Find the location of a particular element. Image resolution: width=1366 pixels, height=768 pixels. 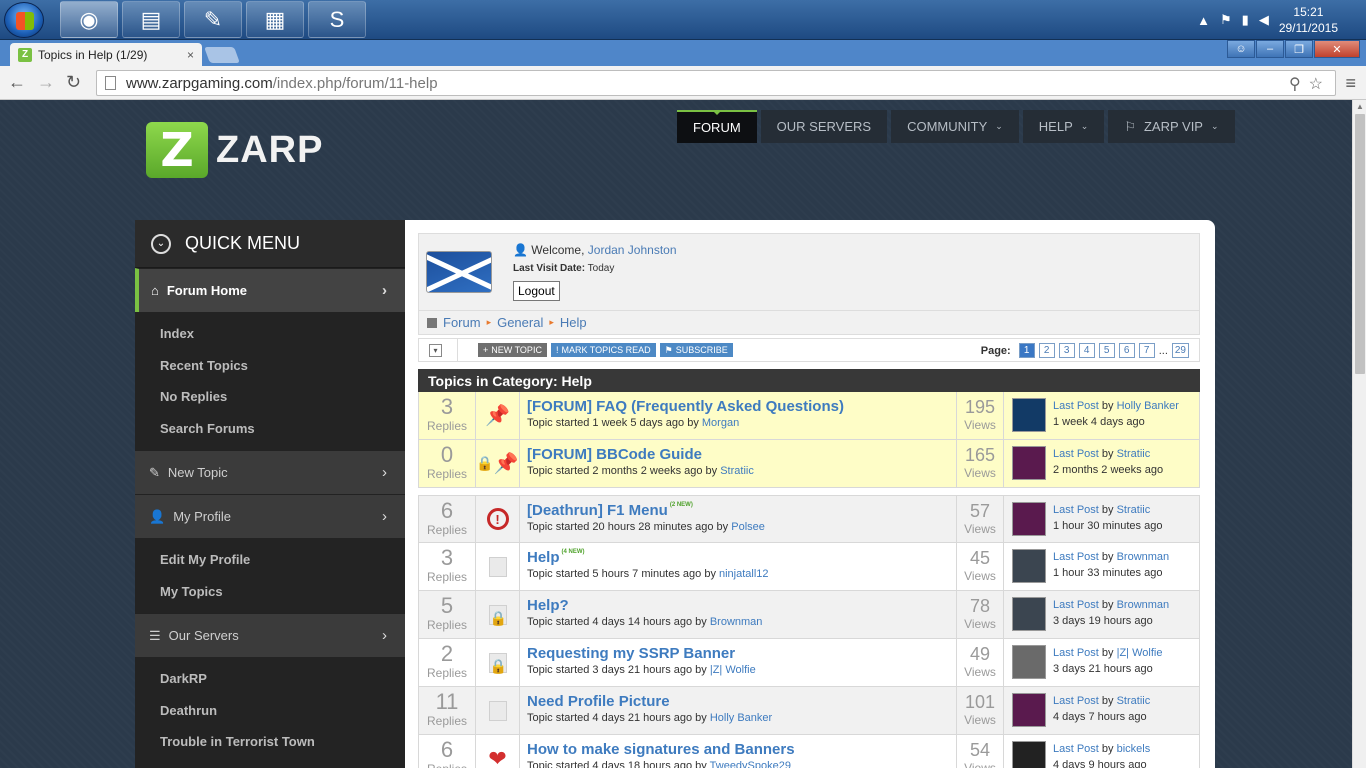

sidebar-item-my-profile: 👤 My Profile › is located at coordinates (270, 516).